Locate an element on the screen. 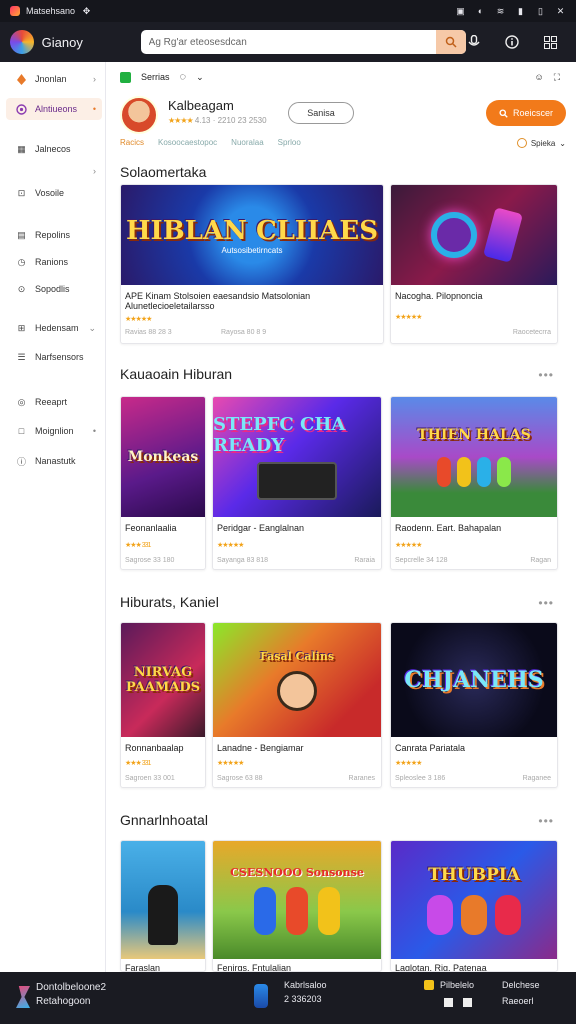 This screenshot has height=1024, width=576. close-icon: ✕ is located at coordinates (560, 11).